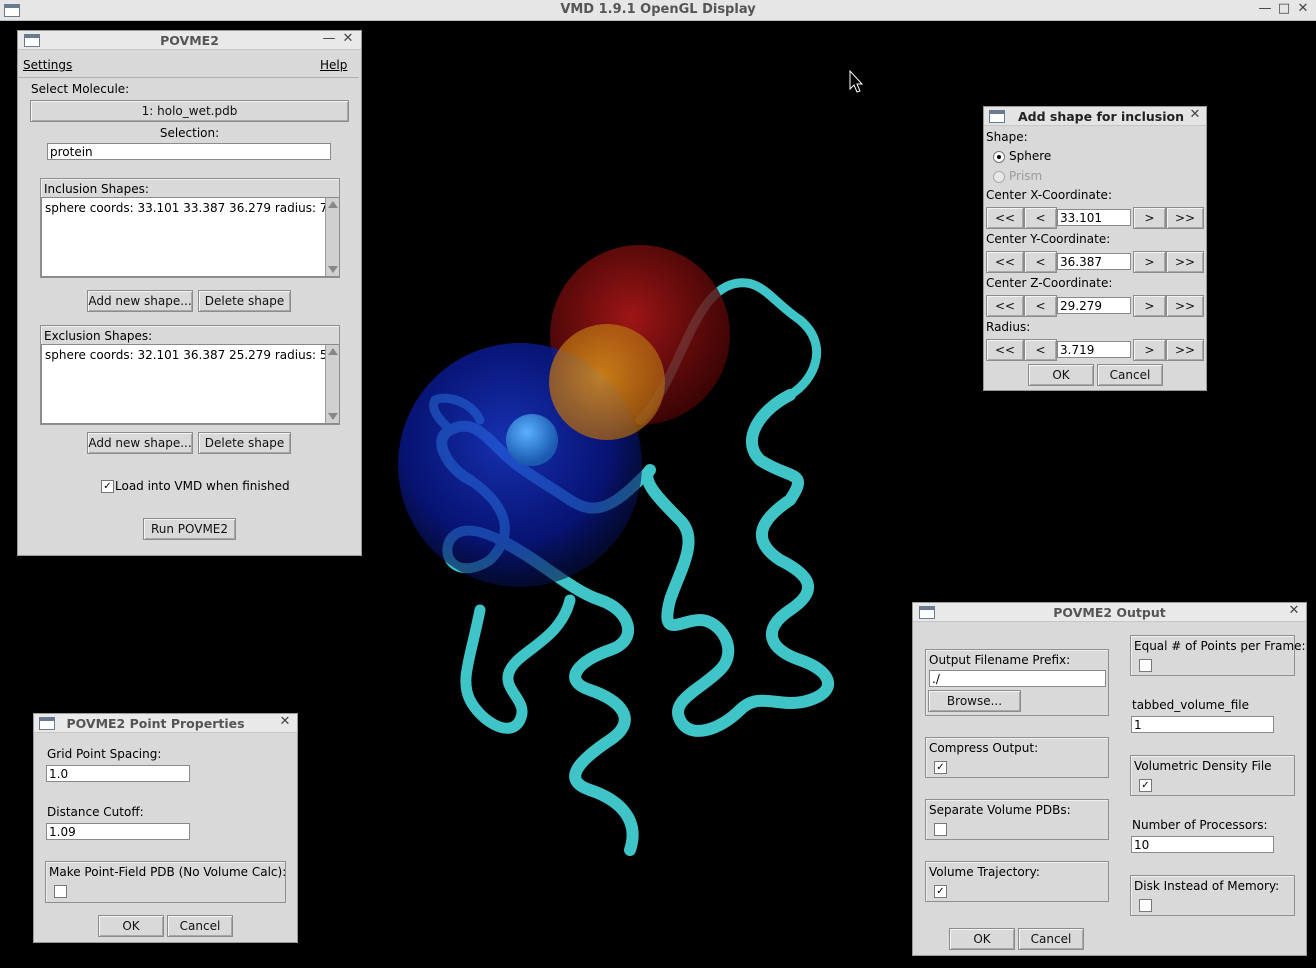  What do you see at coordinates (1094, 261) in the screenshot?
I see `center-y-input: 36.387` at bounding box center [1094, 261].